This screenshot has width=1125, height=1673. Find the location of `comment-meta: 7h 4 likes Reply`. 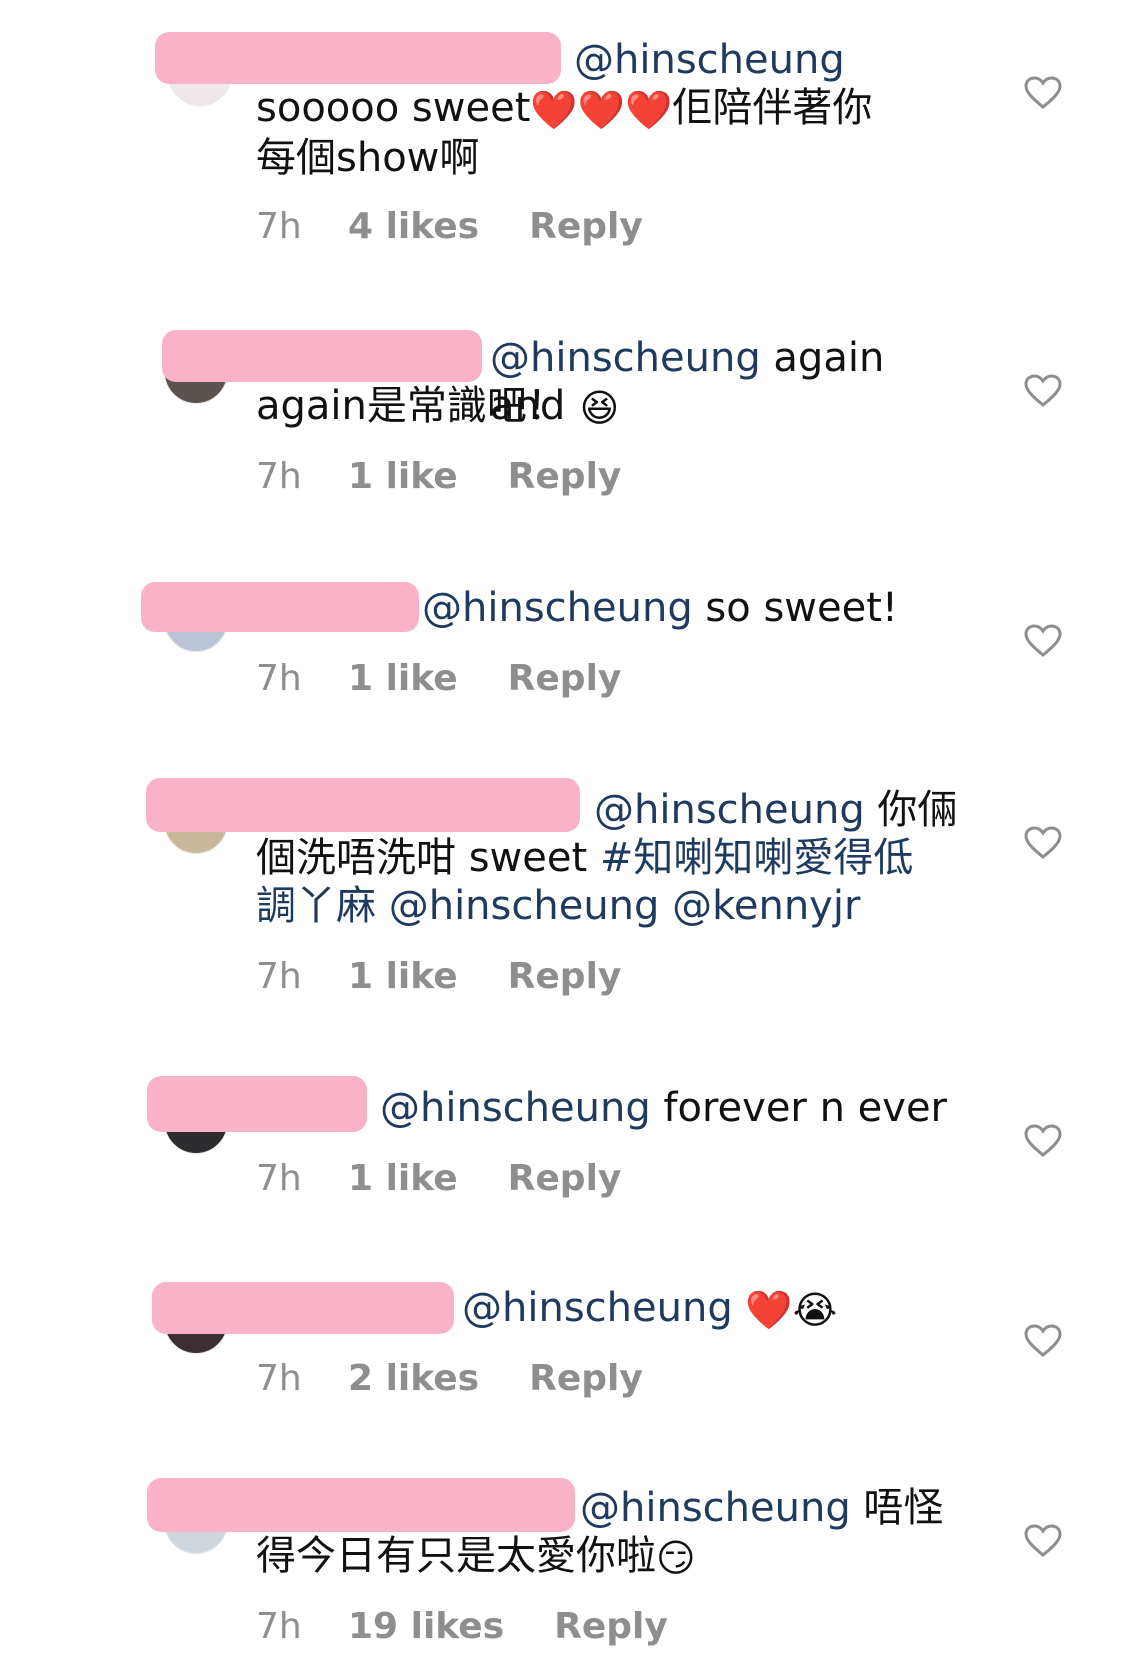

comment-meta: 7h 4 likes Reply is located at coordinates (449, 226).